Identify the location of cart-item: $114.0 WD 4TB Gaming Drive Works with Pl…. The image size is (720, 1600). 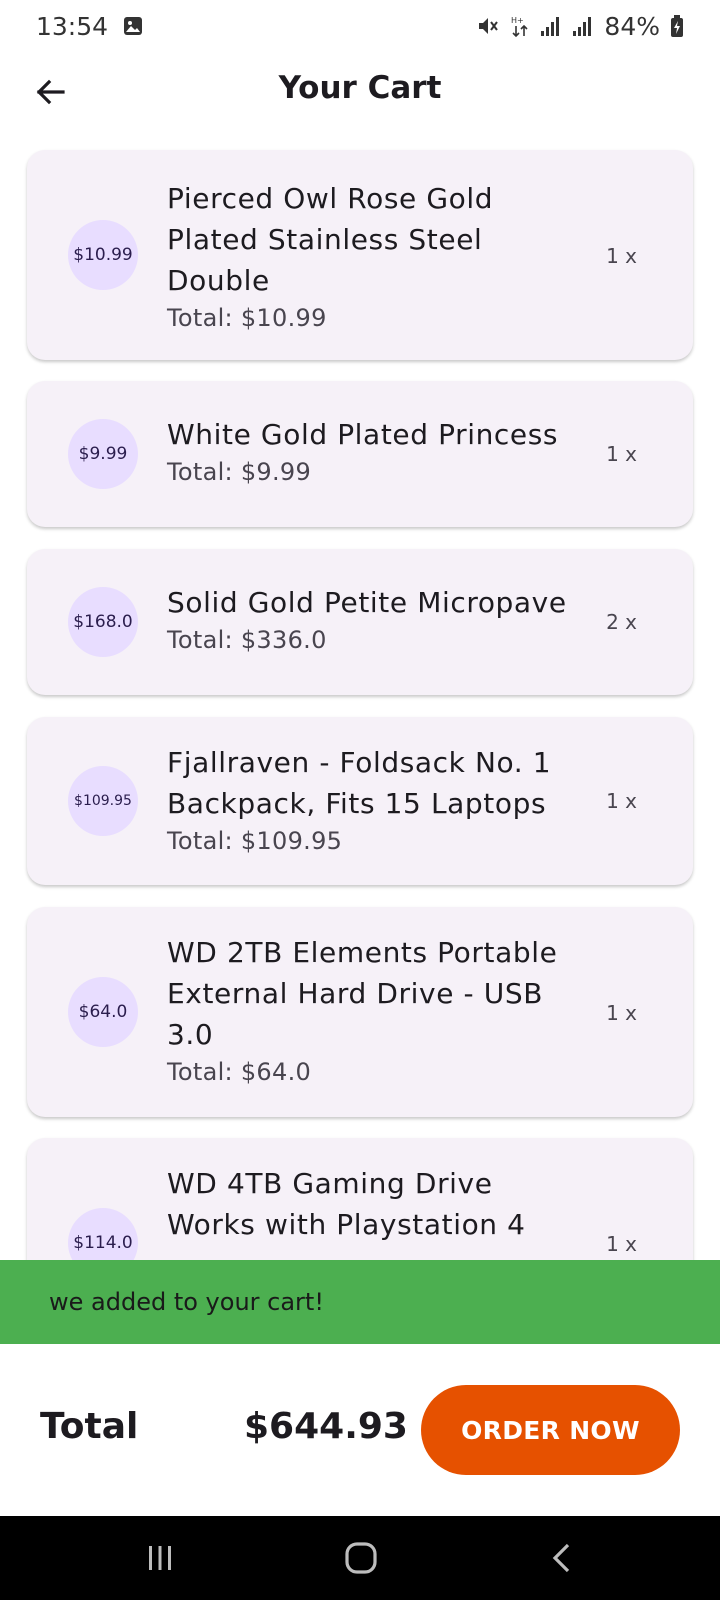
(360, 1199).